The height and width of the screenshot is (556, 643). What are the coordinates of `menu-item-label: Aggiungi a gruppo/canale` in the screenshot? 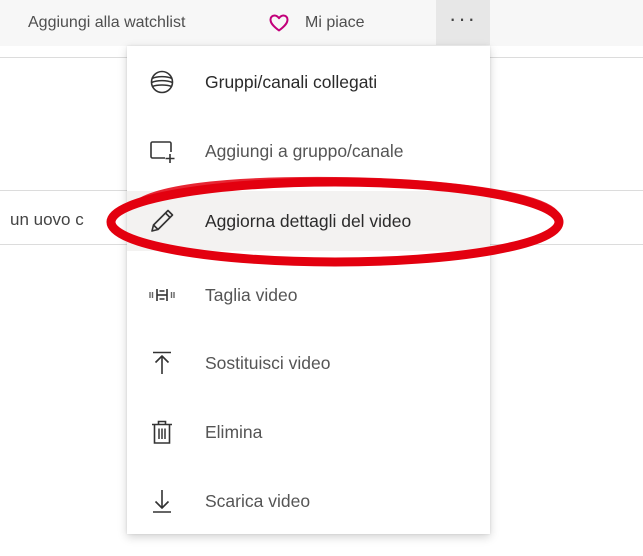 It's located at (304, 150).